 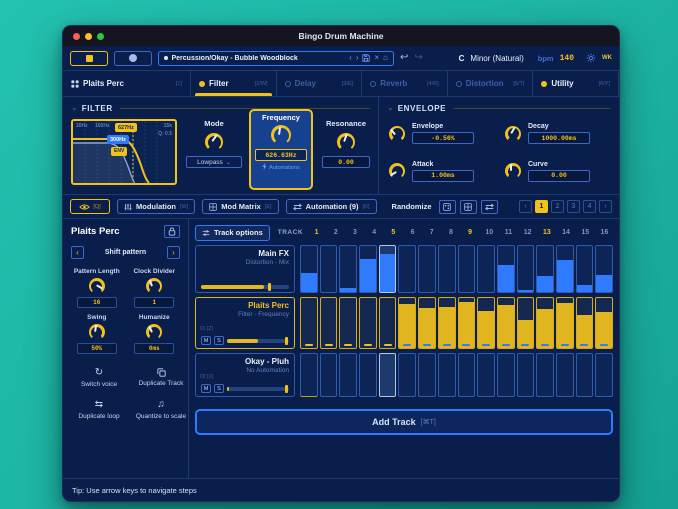 What do you see at coordinates (357, 58) in the screenshot?
I see `preset-next-button: ›` at bounding box center [357, 58].